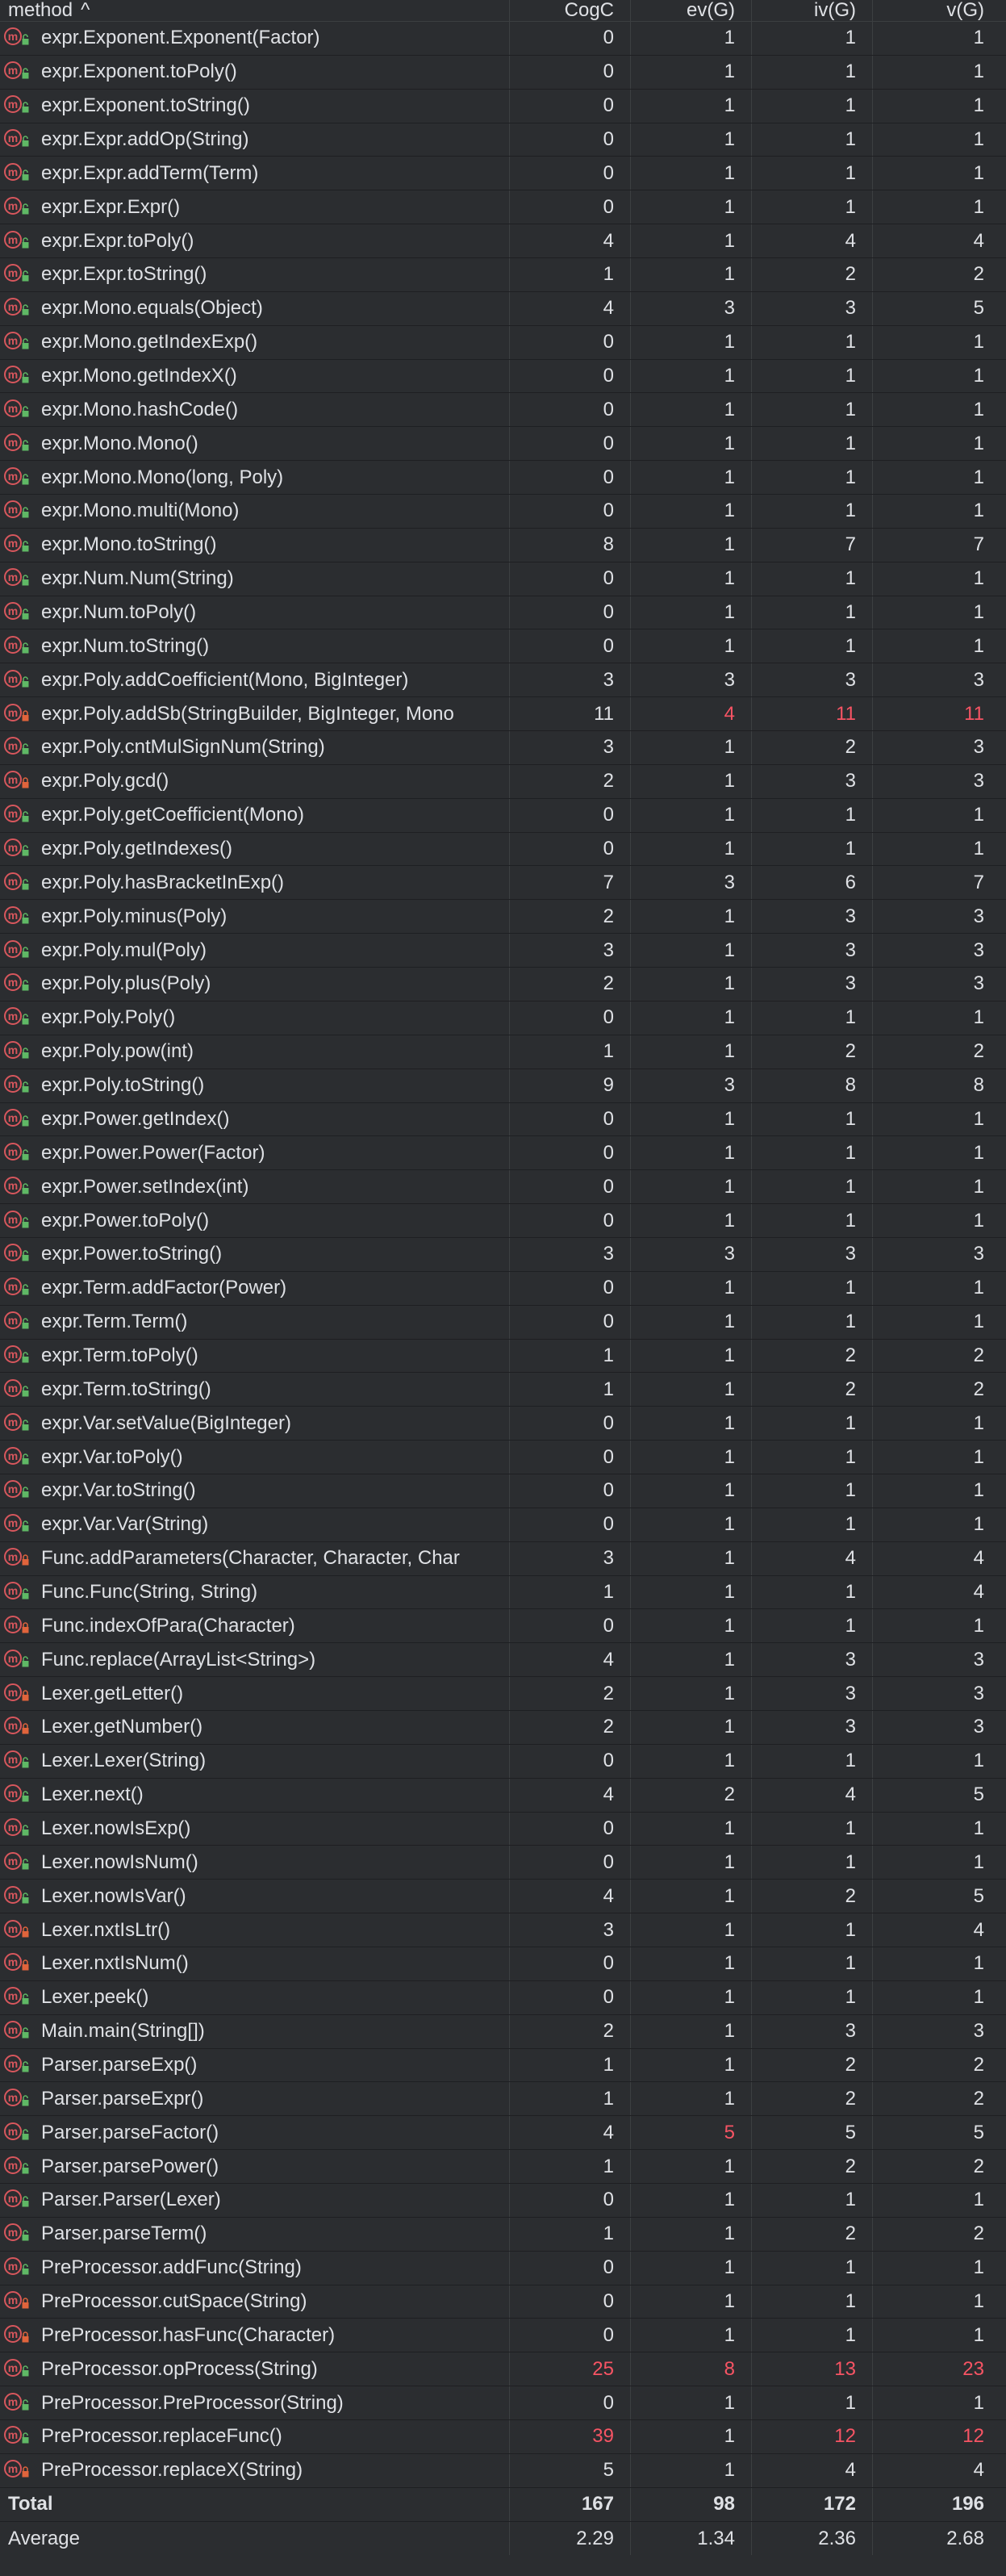 Image resolution: width=1006 pixels, height=2576 pixels. I want to click on table-row: m expr.Poly.cntMulSignNum(String) 3 1 2 3, so click(503, 748).